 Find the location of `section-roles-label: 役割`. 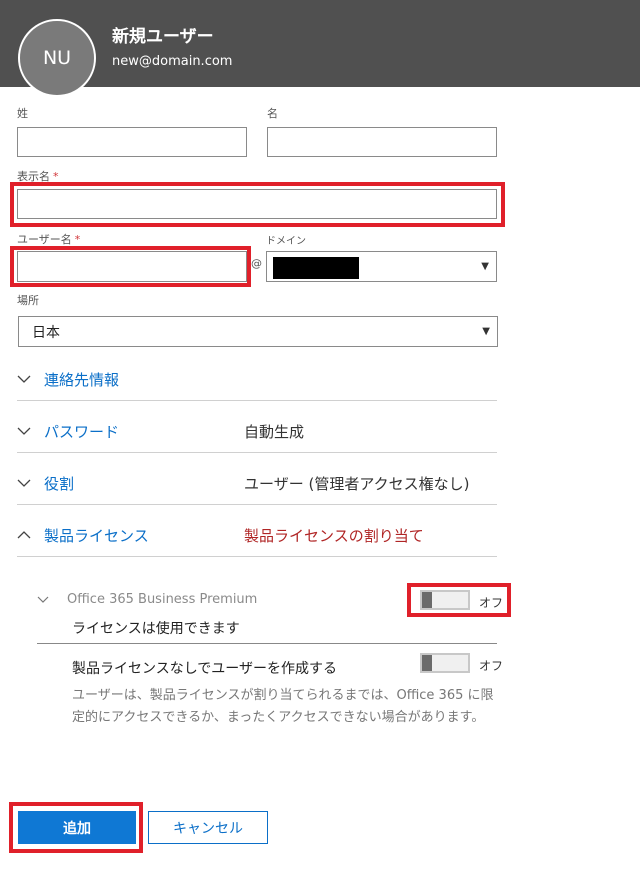

section-roles-label: 役割 is located at coordinates (59, 483).